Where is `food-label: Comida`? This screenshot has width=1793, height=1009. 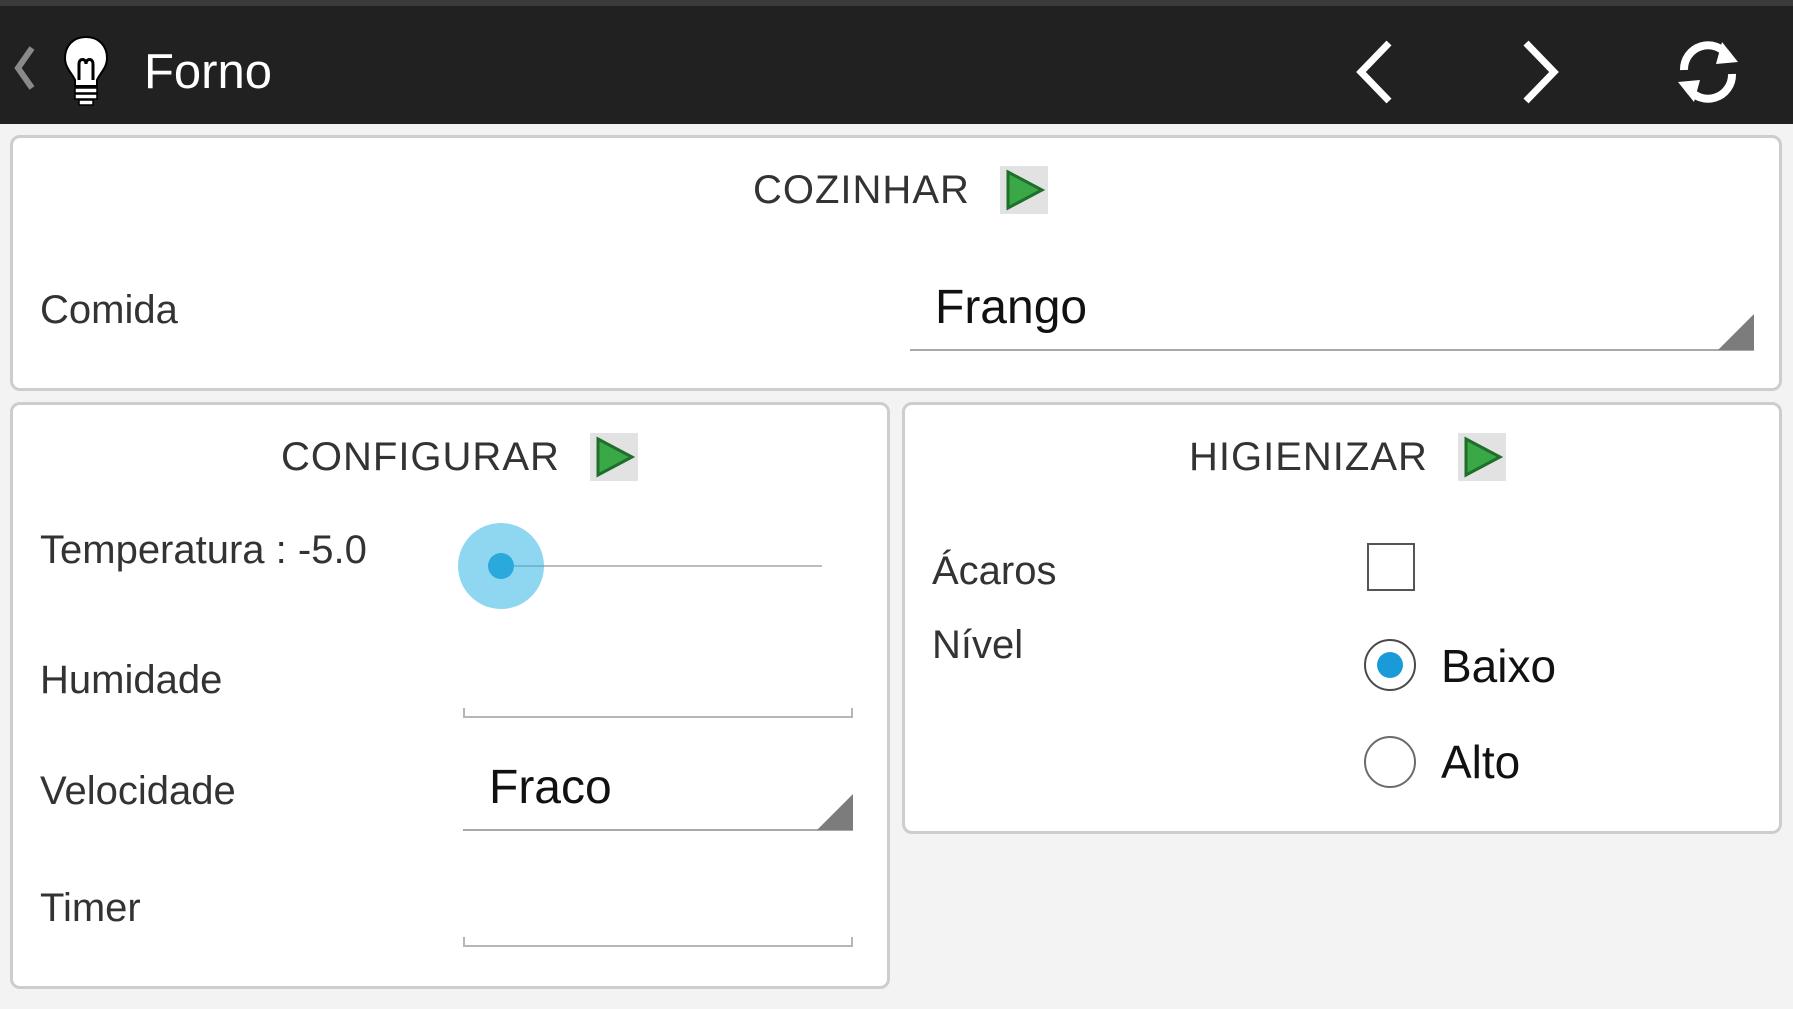
food-label: Comida is located at coordinates (109, 310).